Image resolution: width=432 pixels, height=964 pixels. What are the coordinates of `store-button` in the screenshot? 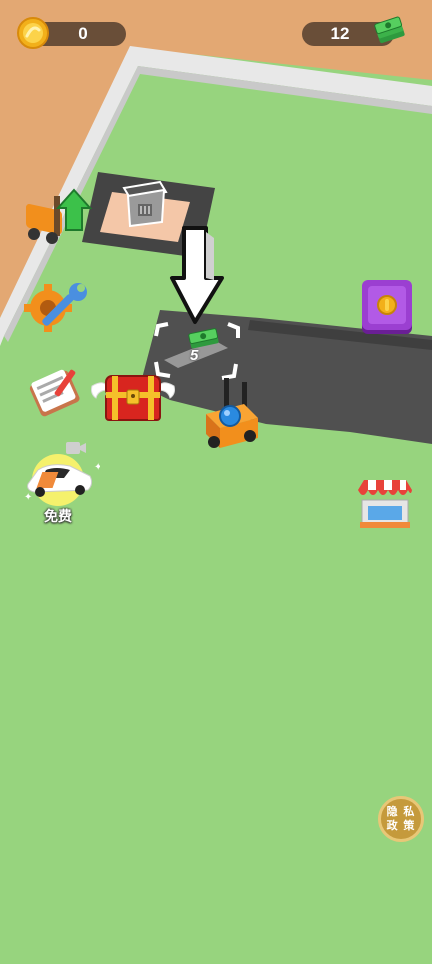 It's located at (385, 505).